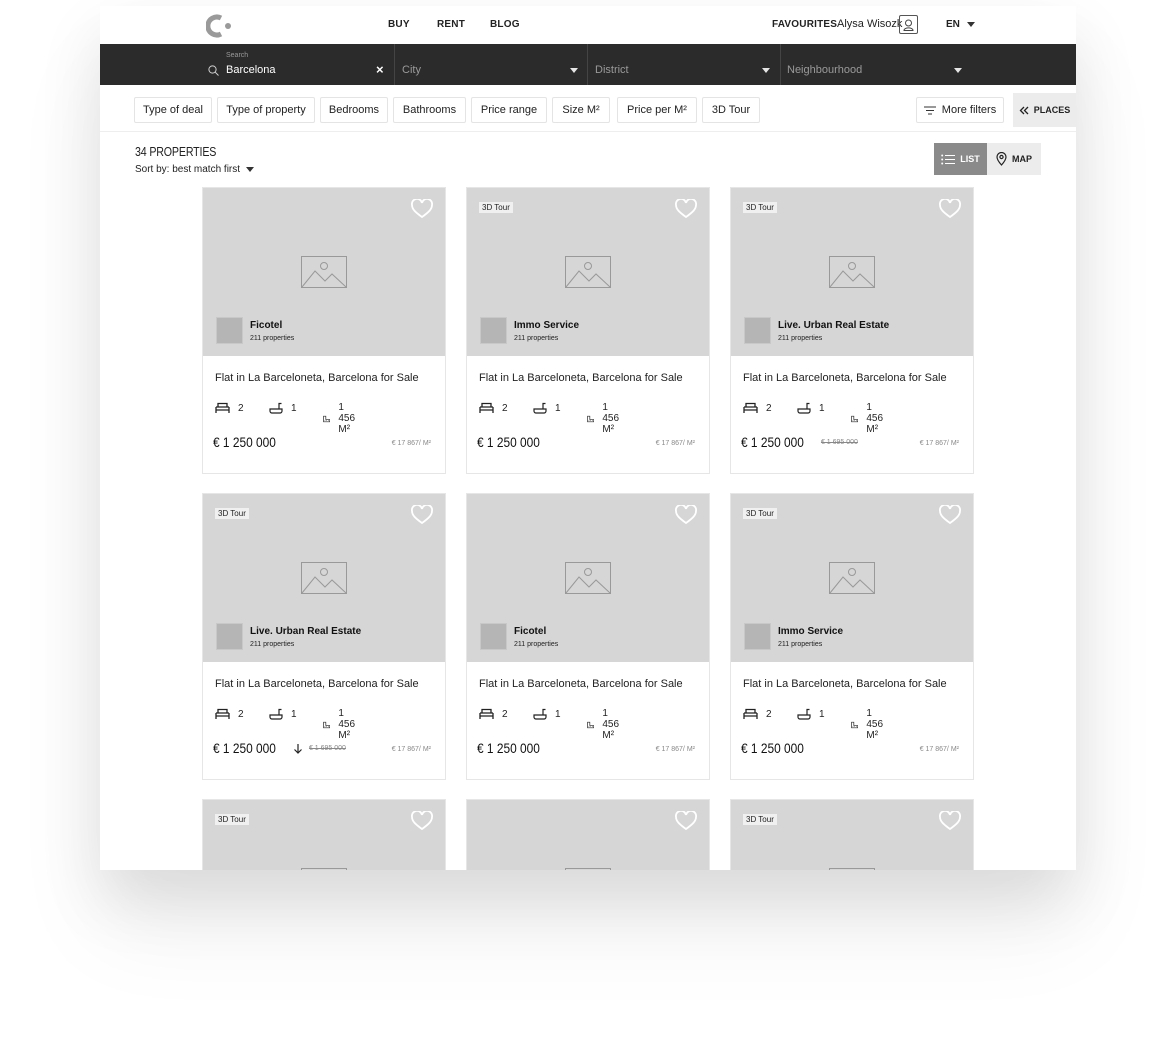  Describe the element at coordinates (354, 110) in the screenshot. I see `filter-bedrooms: Bedrooms` at that location.